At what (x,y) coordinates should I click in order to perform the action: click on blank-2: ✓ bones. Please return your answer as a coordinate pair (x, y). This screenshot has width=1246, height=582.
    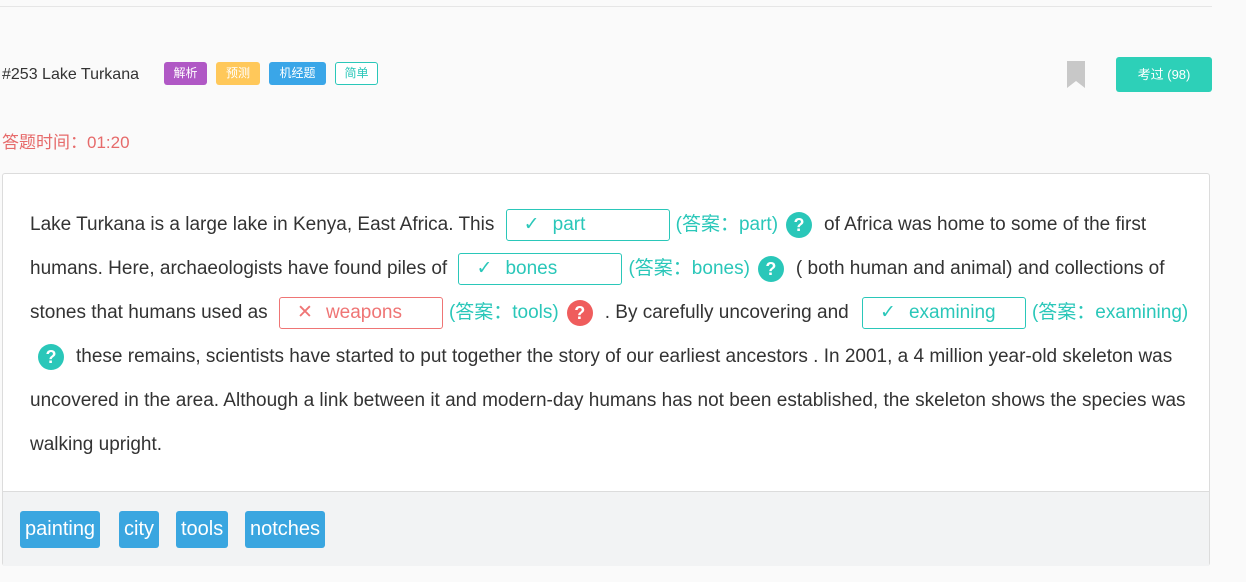
    Looking at the image, I should click on (540, 269).